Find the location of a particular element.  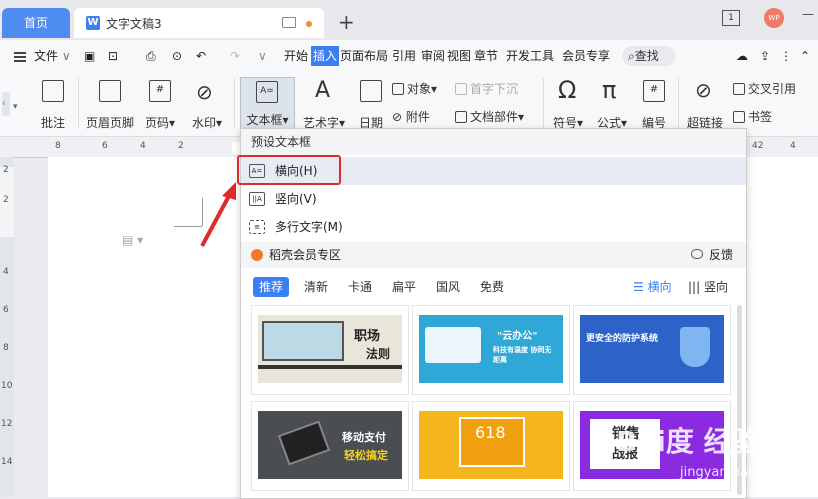

share-icon: ⇪ is located at coordinates (765, 56).